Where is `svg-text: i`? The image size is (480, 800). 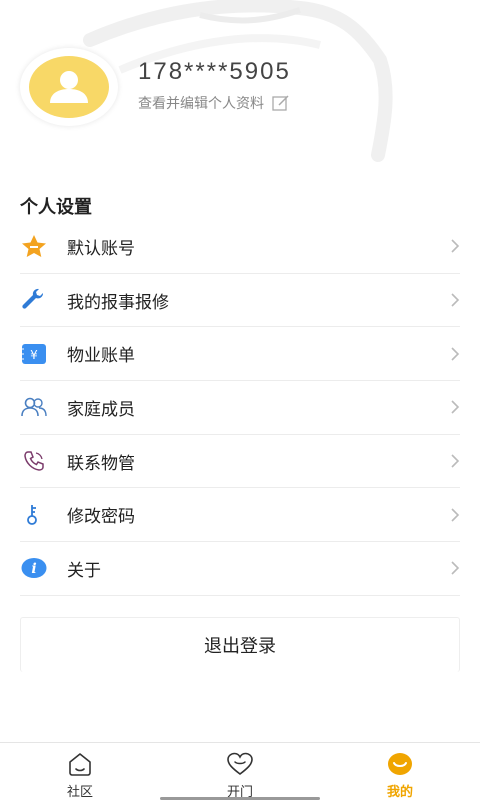
svg-text: i is located at coordinates (33, 569).